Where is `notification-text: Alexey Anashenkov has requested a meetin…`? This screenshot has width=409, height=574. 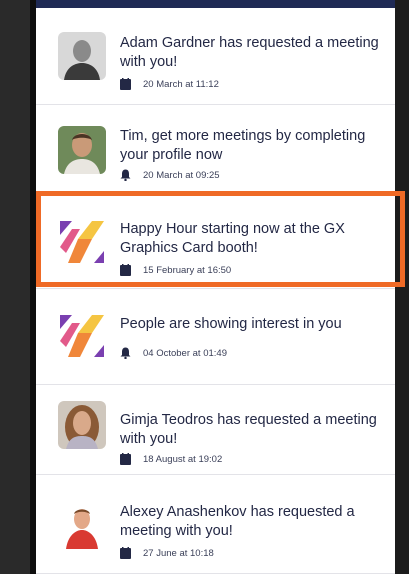
notification-text: Alexey Anashenkov has requested a meetin… is located at coordinates (237, 521).